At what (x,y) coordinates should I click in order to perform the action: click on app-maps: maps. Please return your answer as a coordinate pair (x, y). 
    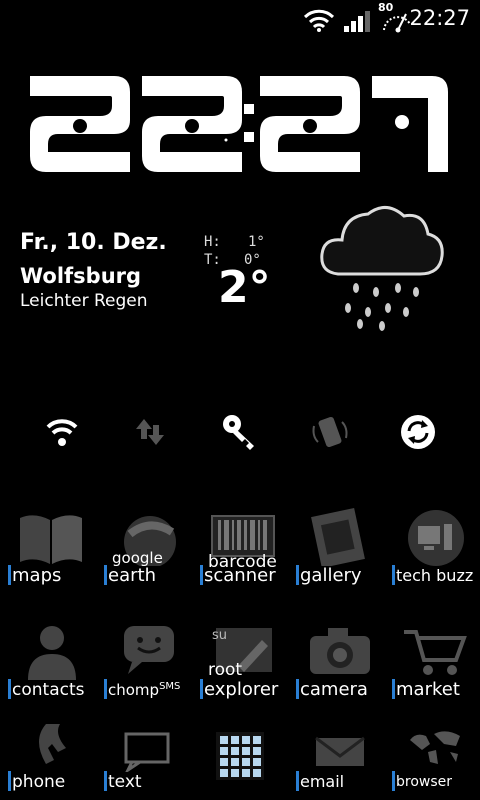
    Looking at the image, I should click on (53, 545).